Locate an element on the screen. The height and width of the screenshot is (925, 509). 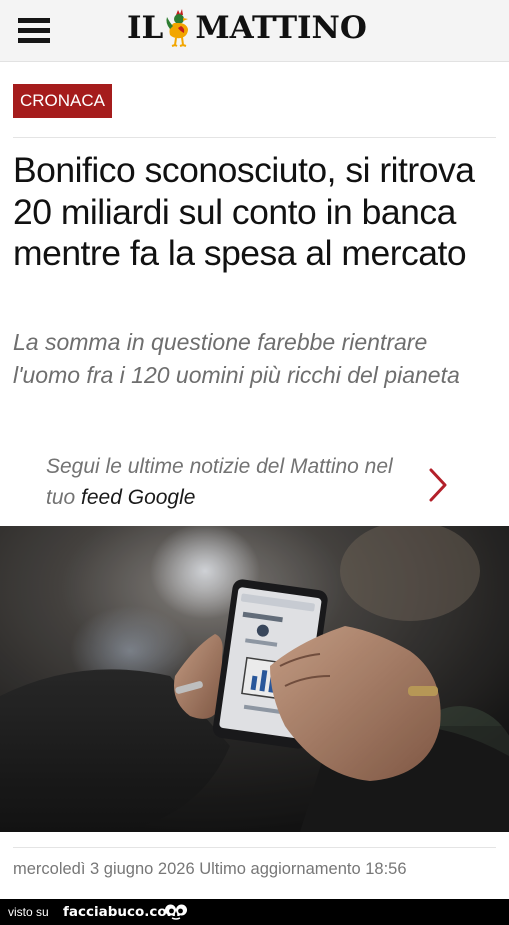
logo-text-left: IL is located at coordinates (145, 28).